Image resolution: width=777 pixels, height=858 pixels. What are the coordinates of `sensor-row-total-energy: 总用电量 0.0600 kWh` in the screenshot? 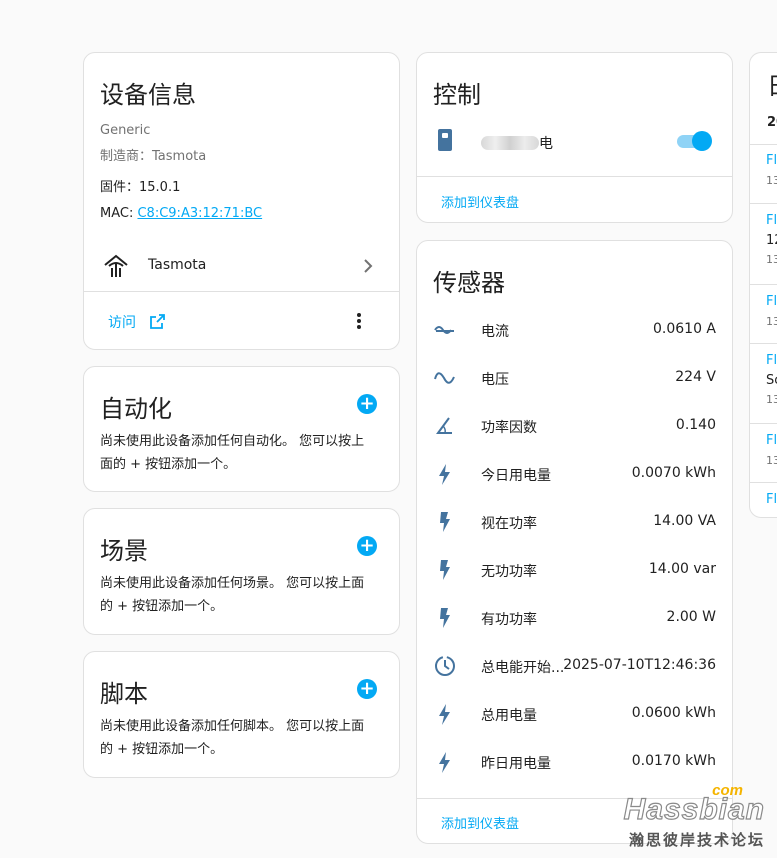 It's located at (574, 714).